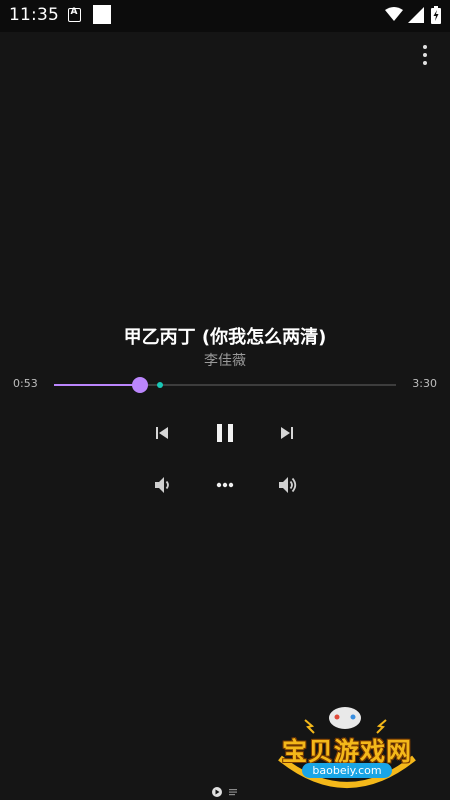 The image size is (450, 800). What do you see at coordinates (225, 337) in the screenshot?
I see `track-title: 甲乙丙丁 (你我怎么两清)` at bounding box center [225, 337].